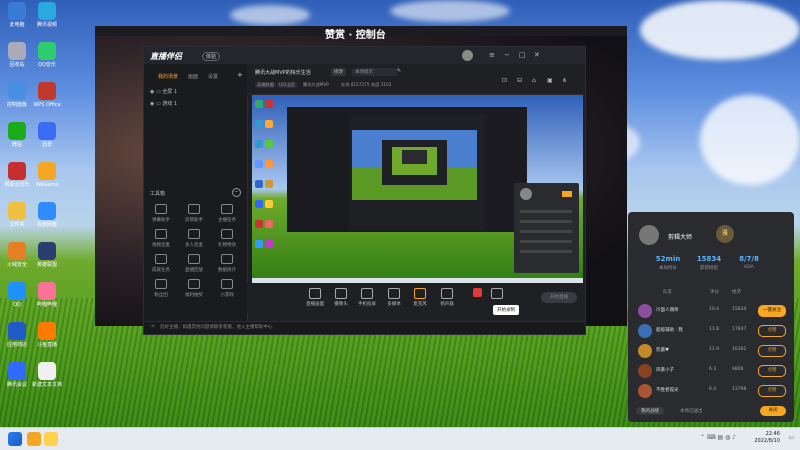  Describe the element at coordinates (772, 311) in the screenshot. I see `follow-button: 一键关注` at that location.